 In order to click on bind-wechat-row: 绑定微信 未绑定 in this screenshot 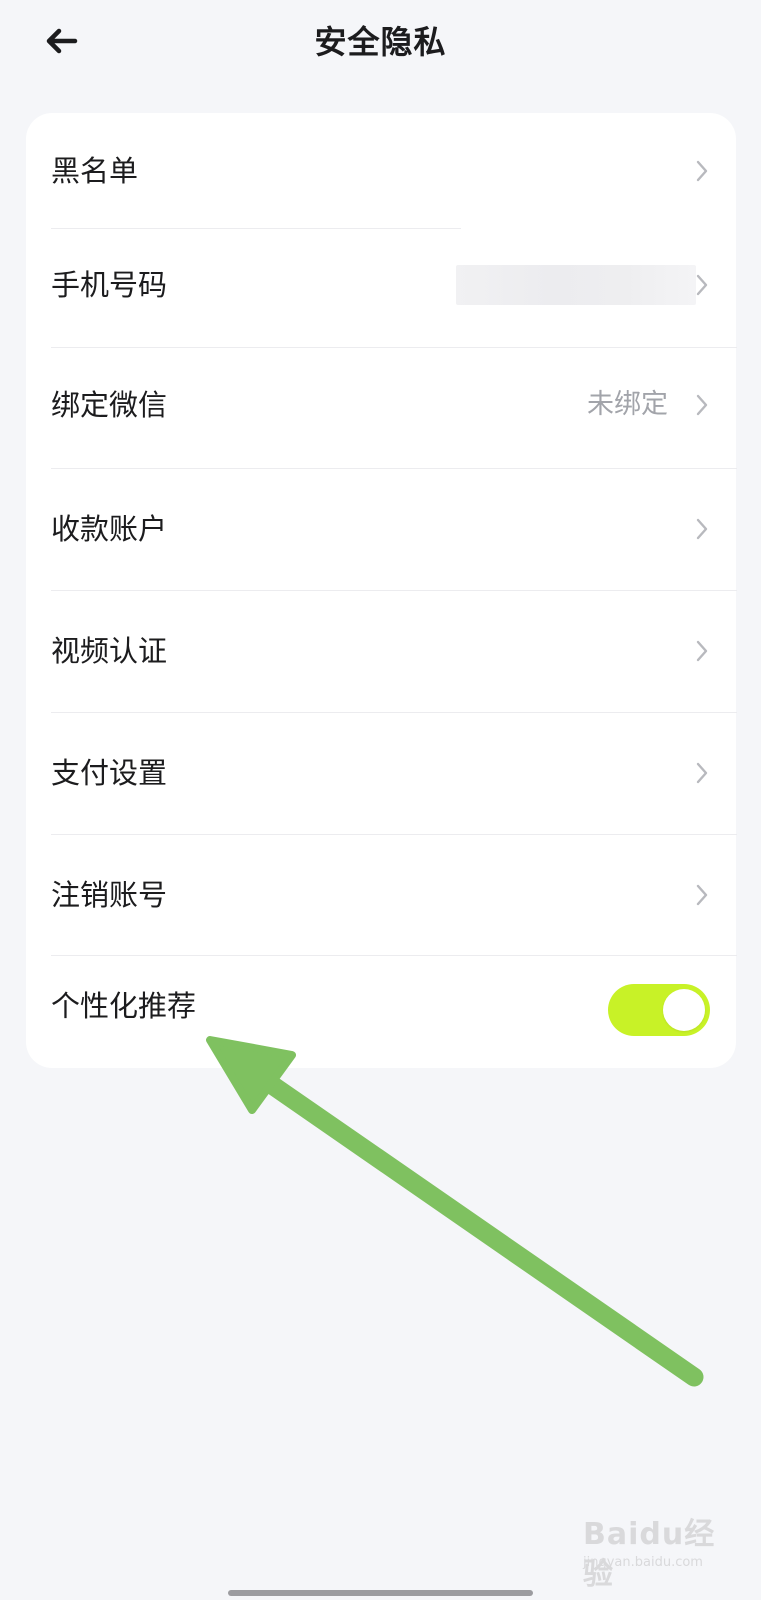, I will do `click(381, 408)`.